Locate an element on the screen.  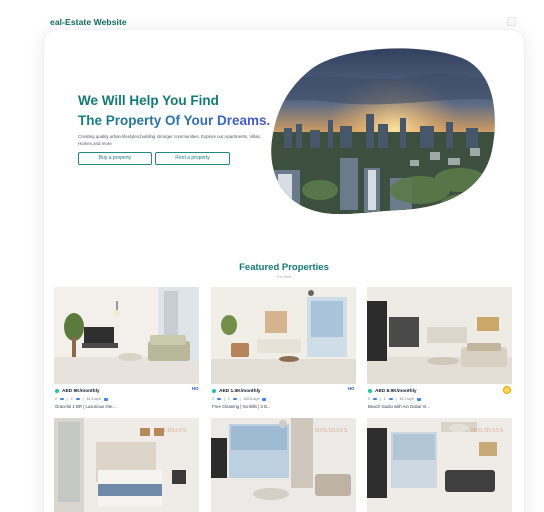
property-price-1: AED 9K/monthly is located at coordinates (77, 391).